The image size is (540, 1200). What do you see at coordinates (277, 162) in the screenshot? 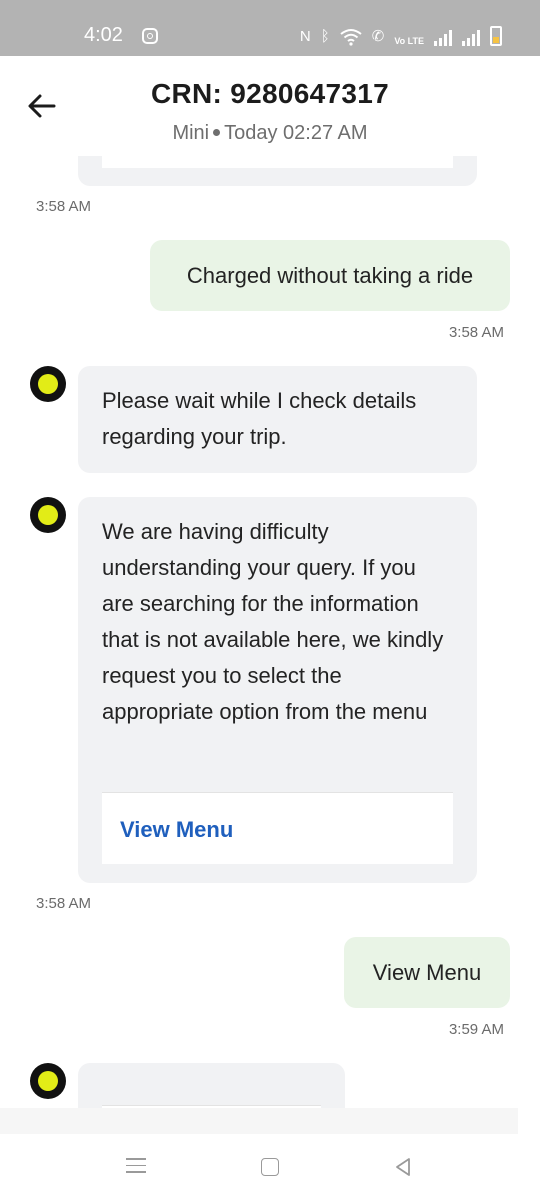
I see `menu-card` at bounding box center [277, 162].